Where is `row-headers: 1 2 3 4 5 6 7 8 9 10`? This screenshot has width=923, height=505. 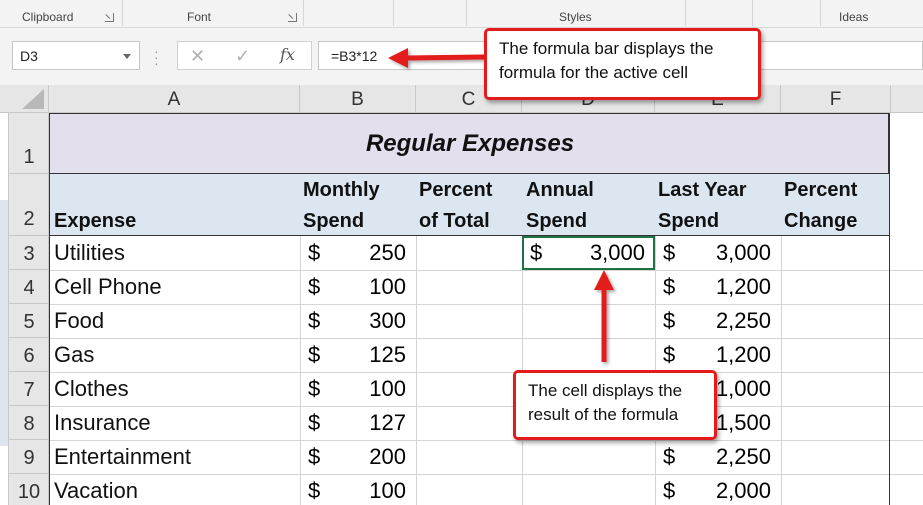
row-headers: 1 2 3 4 5 6 7 8 9 10 is located at coordinates (29, 309).